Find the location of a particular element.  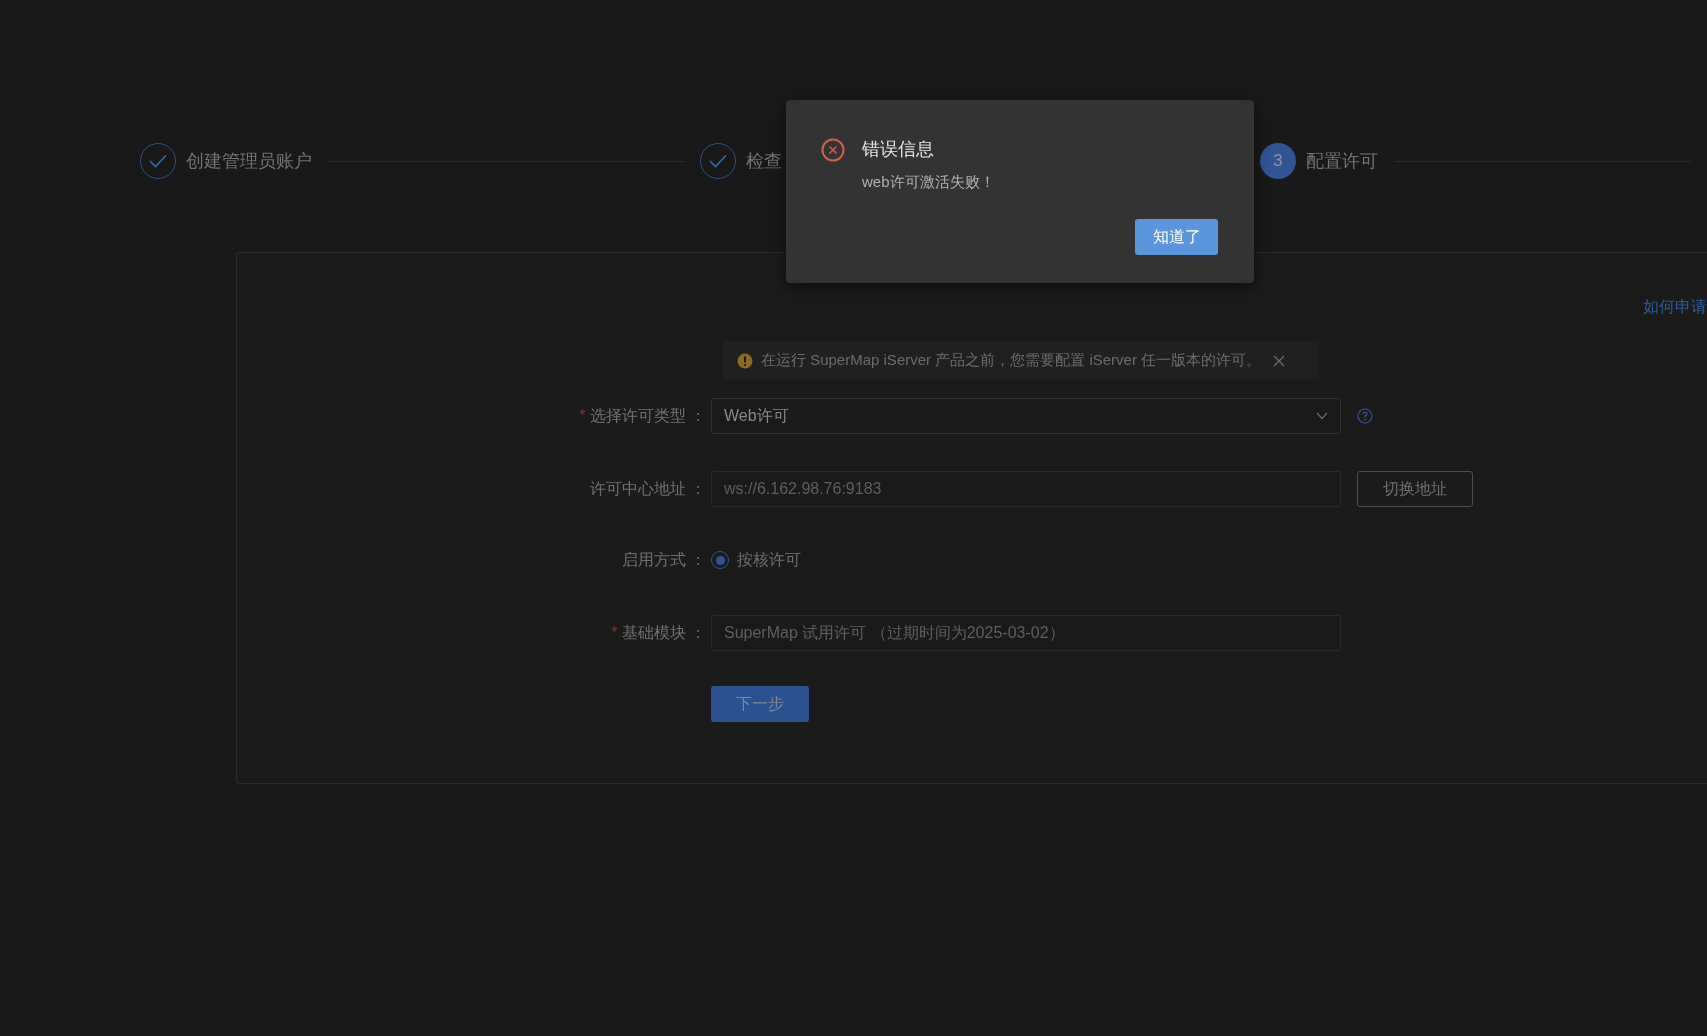

field-label: 基础模块 ： is located at coordinates (663, 632).